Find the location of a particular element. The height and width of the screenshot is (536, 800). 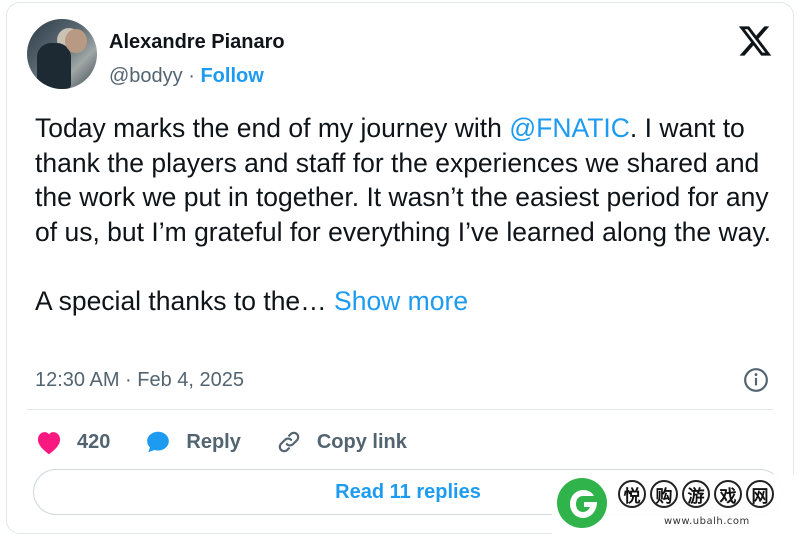

like-count: 420 is located at coordinates (94, 441).